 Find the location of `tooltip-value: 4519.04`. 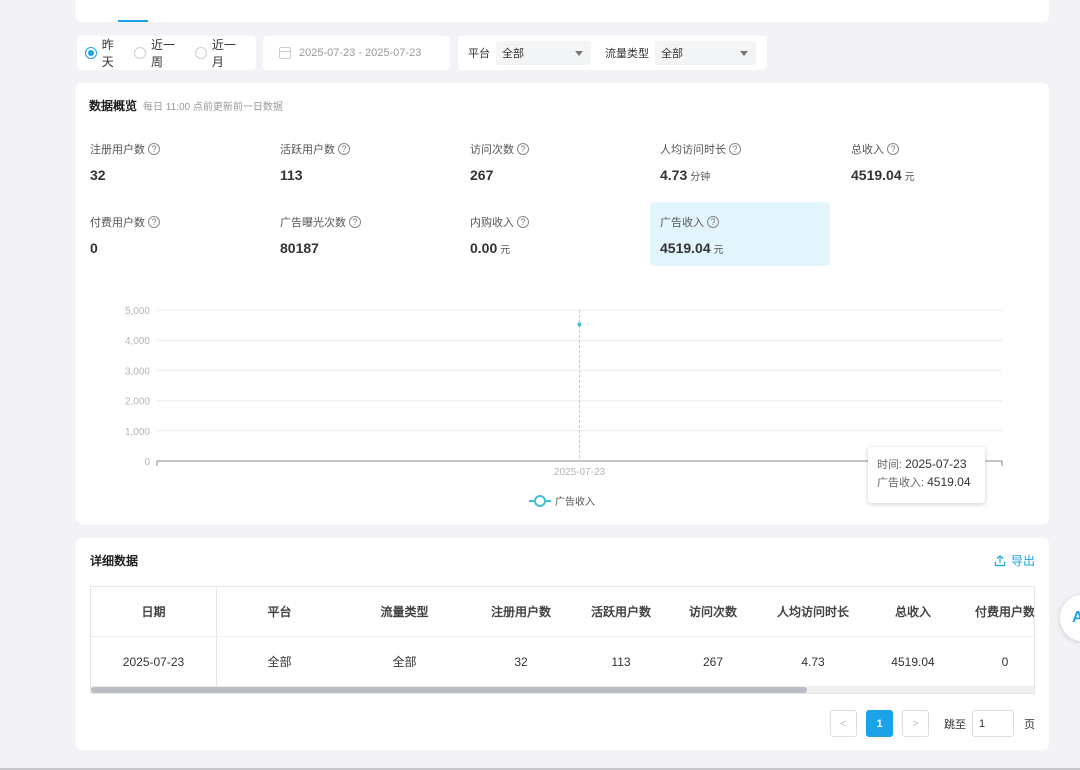

tooltip-value: 4519.04 is located at coordinates (949, 482).